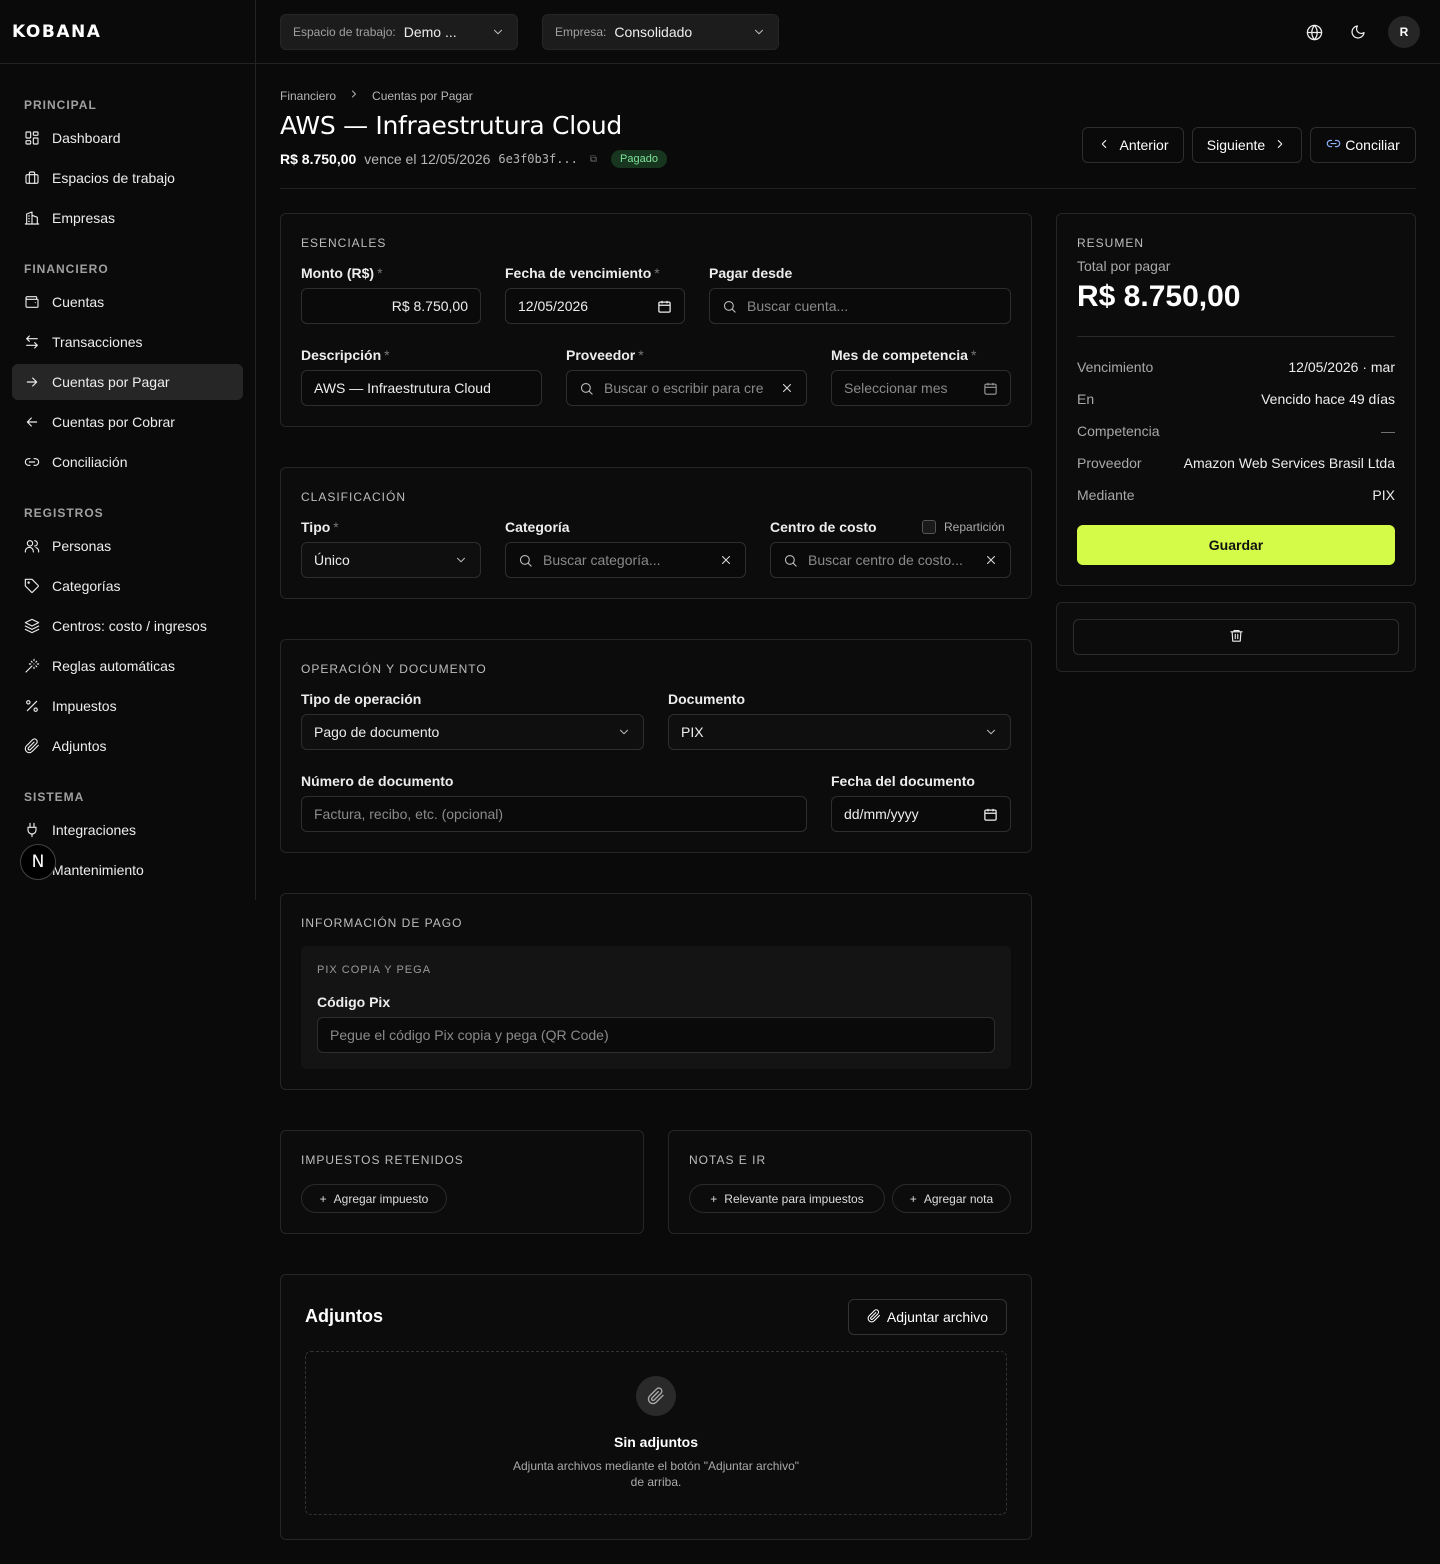 Image resolution: width=1440 pixels, height=1564 pixels. What do you see at coordinates (308, 96) in the screenshot?
I see `breadcrumb-item-financiero: Financiero` at bounding box center [308, 96].